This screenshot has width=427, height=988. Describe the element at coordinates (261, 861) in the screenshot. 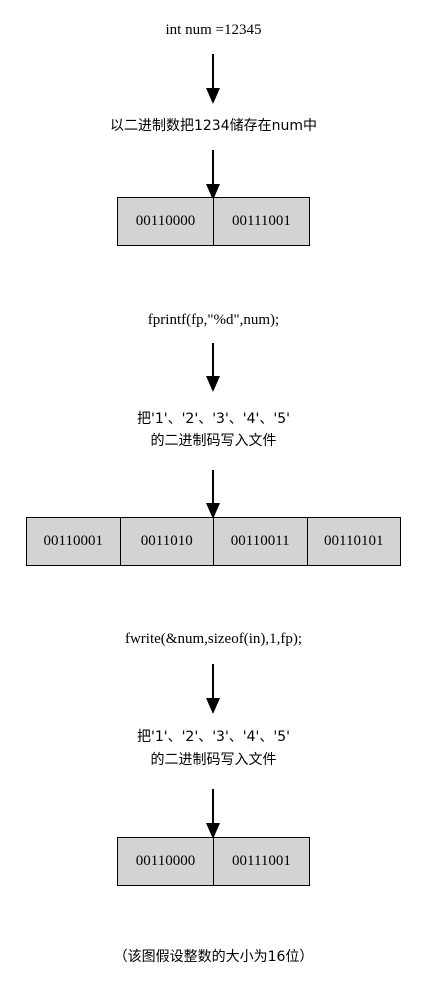

I see `fwrite-byte-2: 00111001` at that location.